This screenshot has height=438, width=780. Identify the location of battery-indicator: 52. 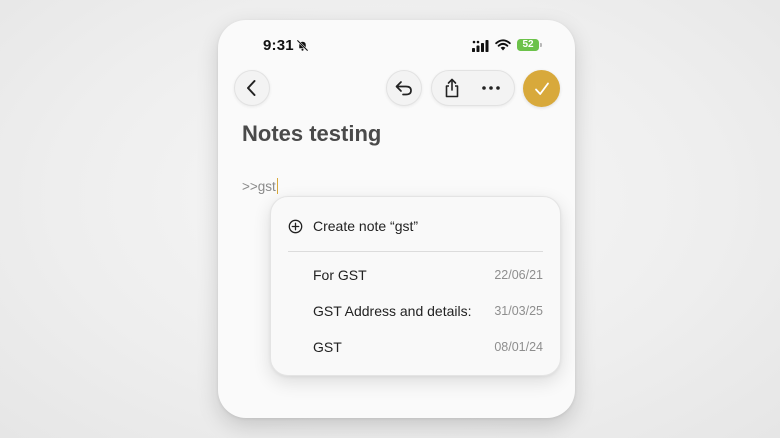
(528, 45).